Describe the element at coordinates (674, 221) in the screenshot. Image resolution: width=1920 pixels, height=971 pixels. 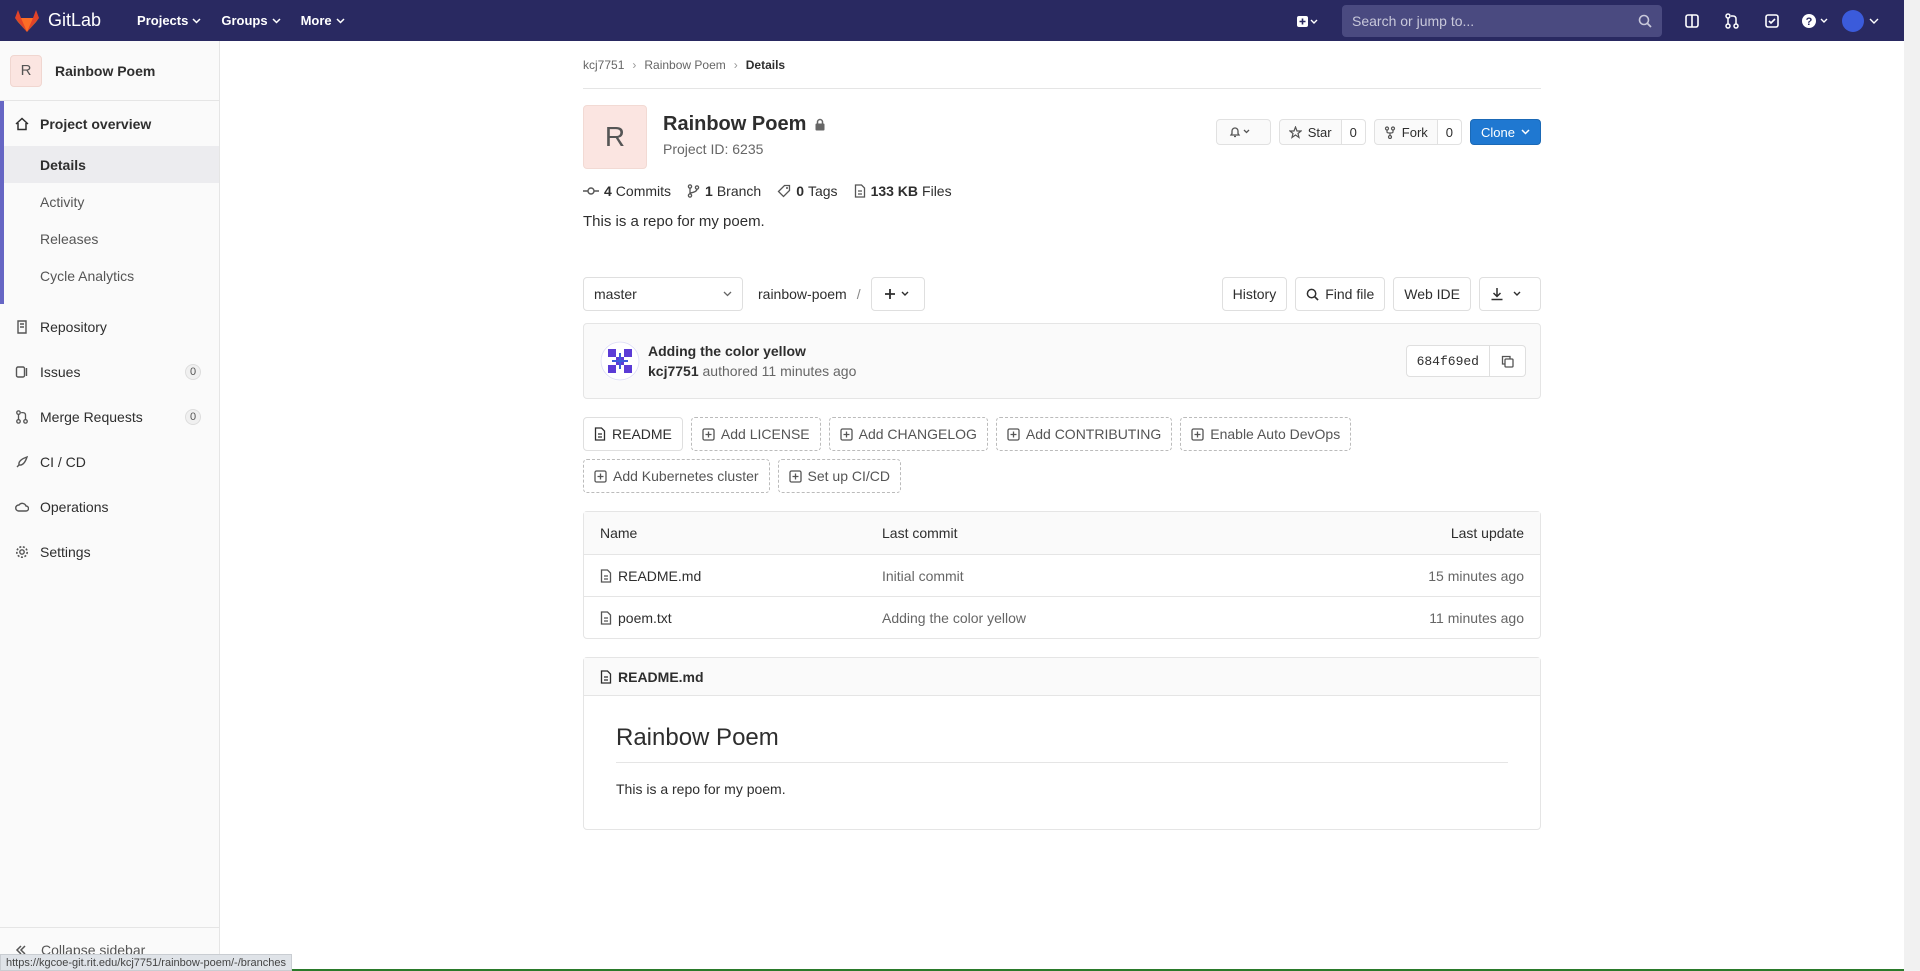
I see `project-description: This is a repo for my poem.` at that location.